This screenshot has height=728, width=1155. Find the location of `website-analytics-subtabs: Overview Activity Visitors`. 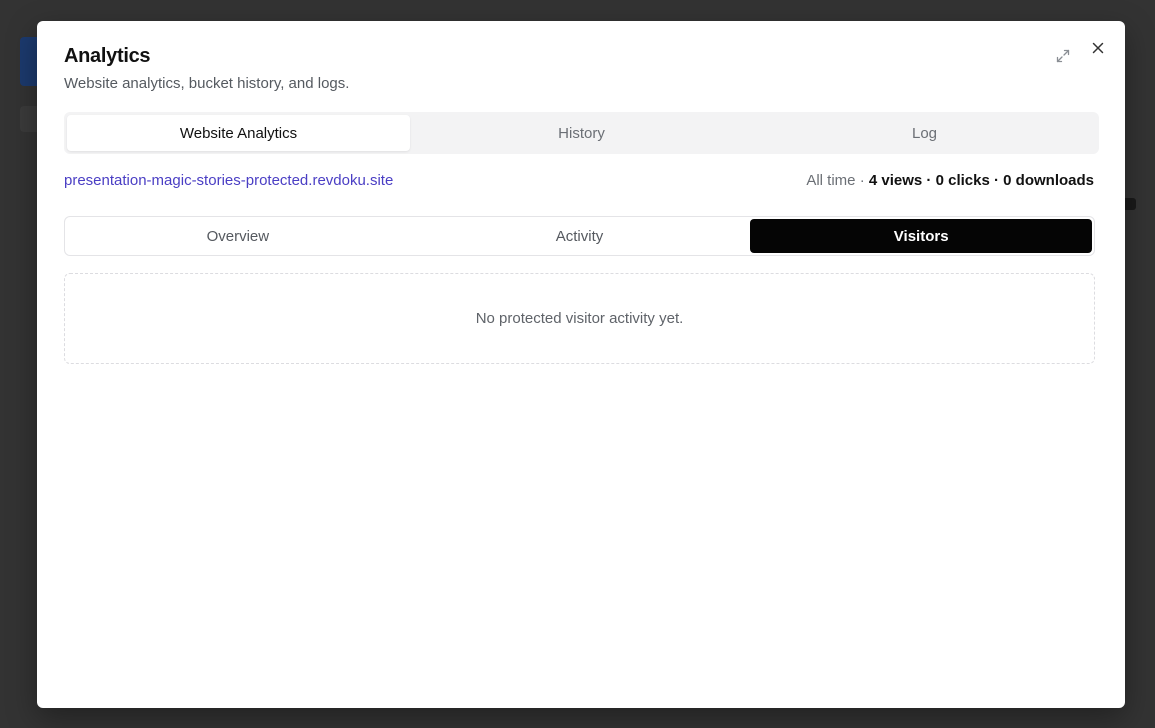

website-analytics-subtabs: Overview Activity Visitors is located at coordinates (579, 236).